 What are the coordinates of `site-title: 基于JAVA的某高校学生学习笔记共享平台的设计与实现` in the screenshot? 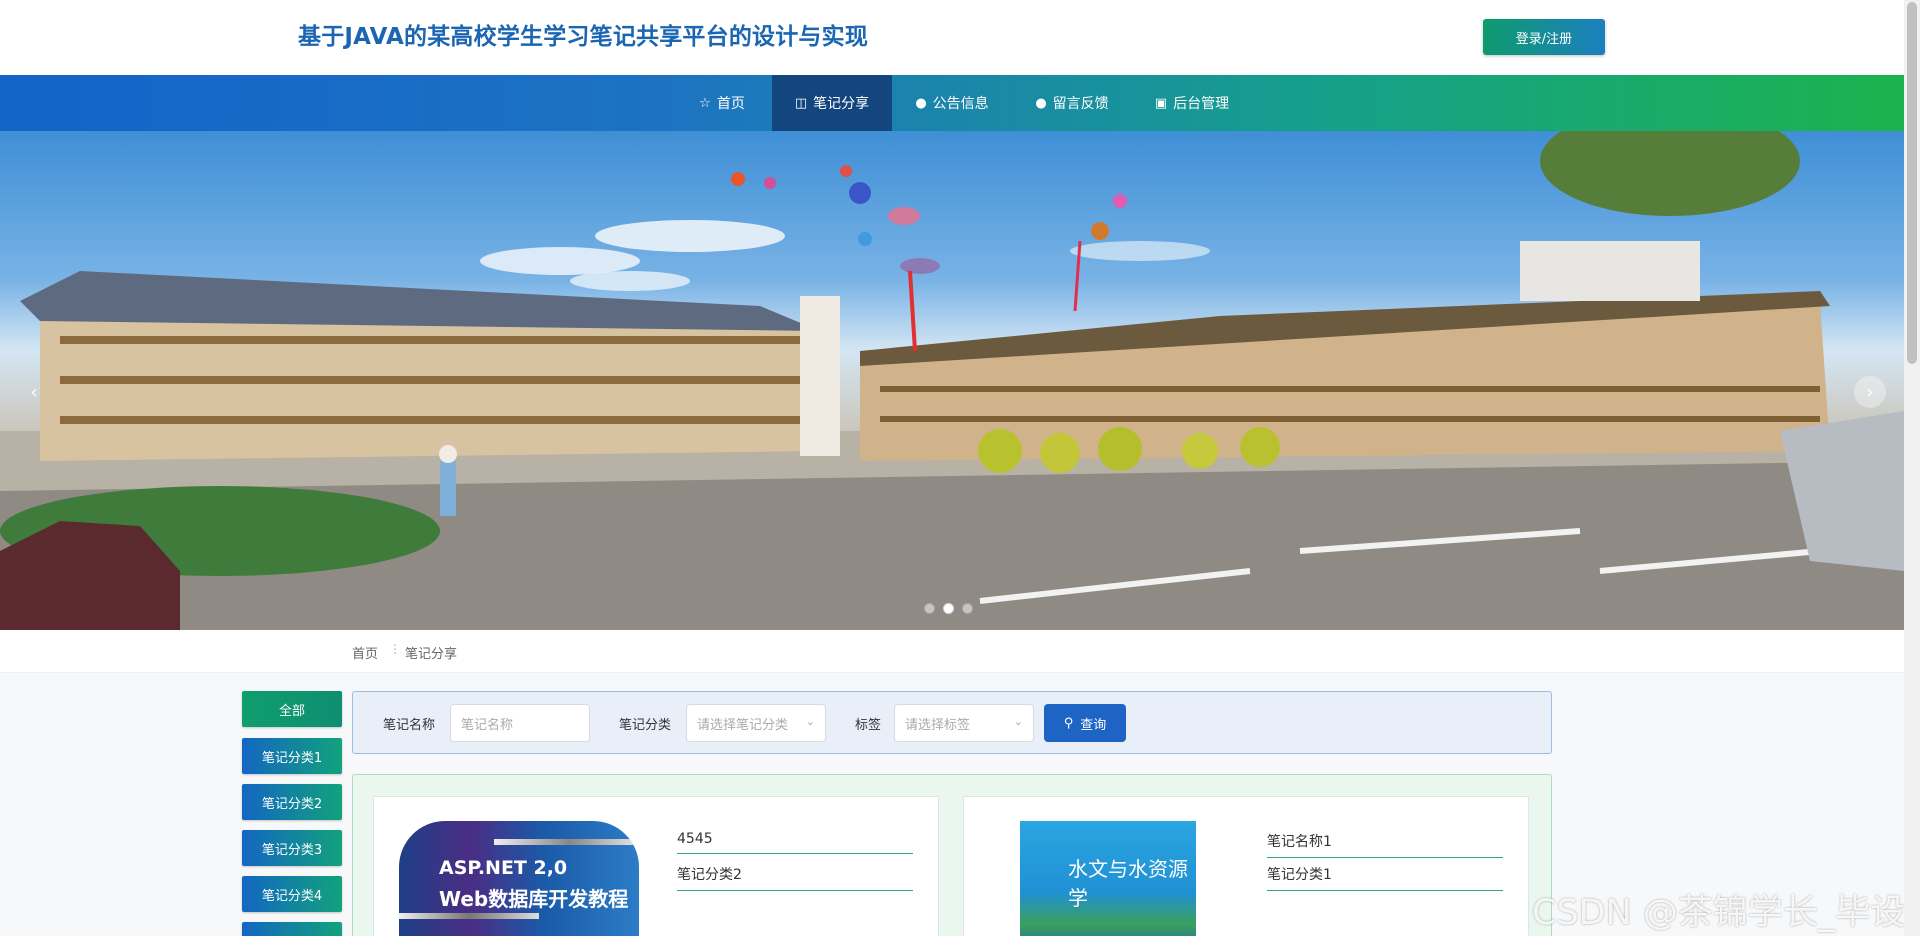 It's located at (583, 37).